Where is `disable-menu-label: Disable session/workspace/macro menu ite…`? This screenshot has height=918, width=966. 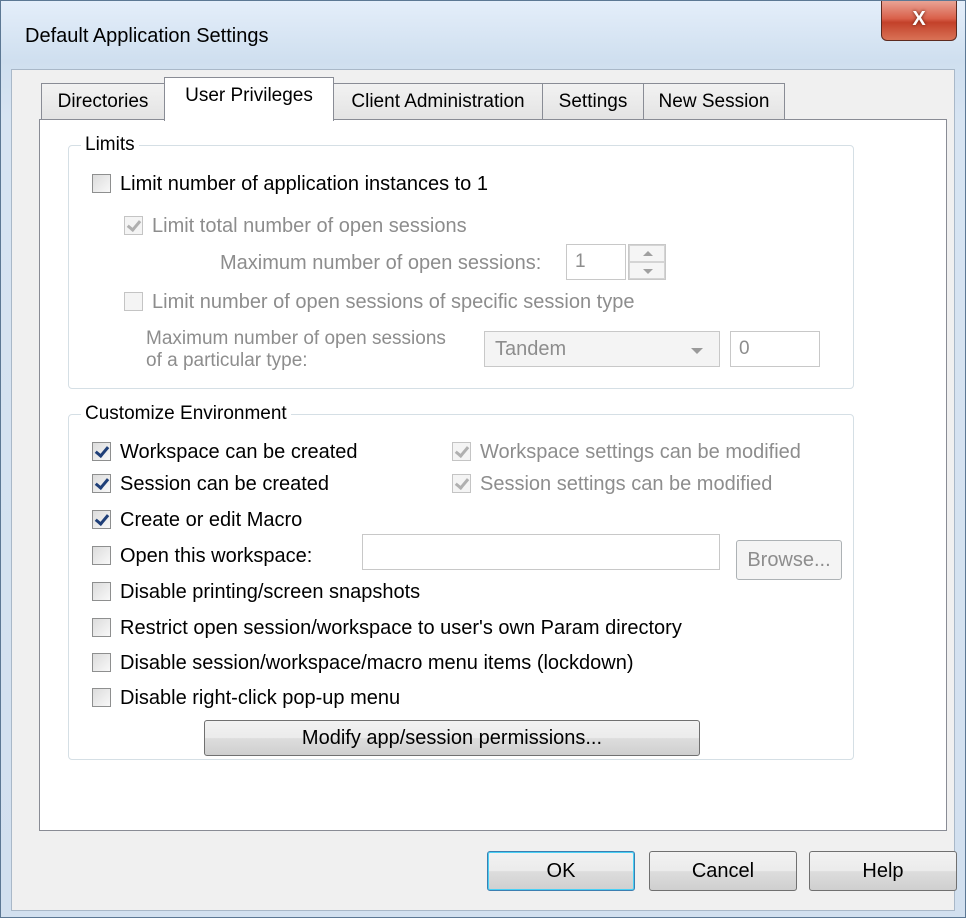
disable-menu-label: Disable session/workspace/macro menu ite… is located at coordinates (377, 663).